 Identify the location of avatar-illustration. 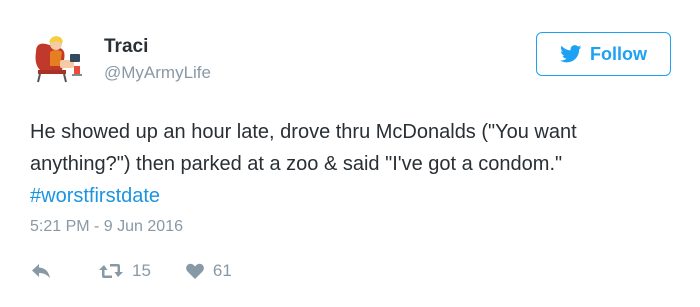
(58, 59).